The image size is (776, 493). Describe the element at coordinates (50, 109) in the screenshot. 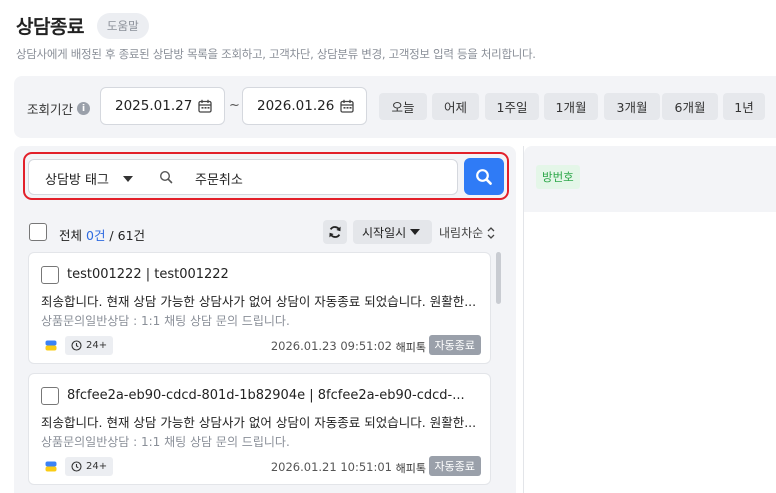

I see `period-label-text: 조회기간` at that location.